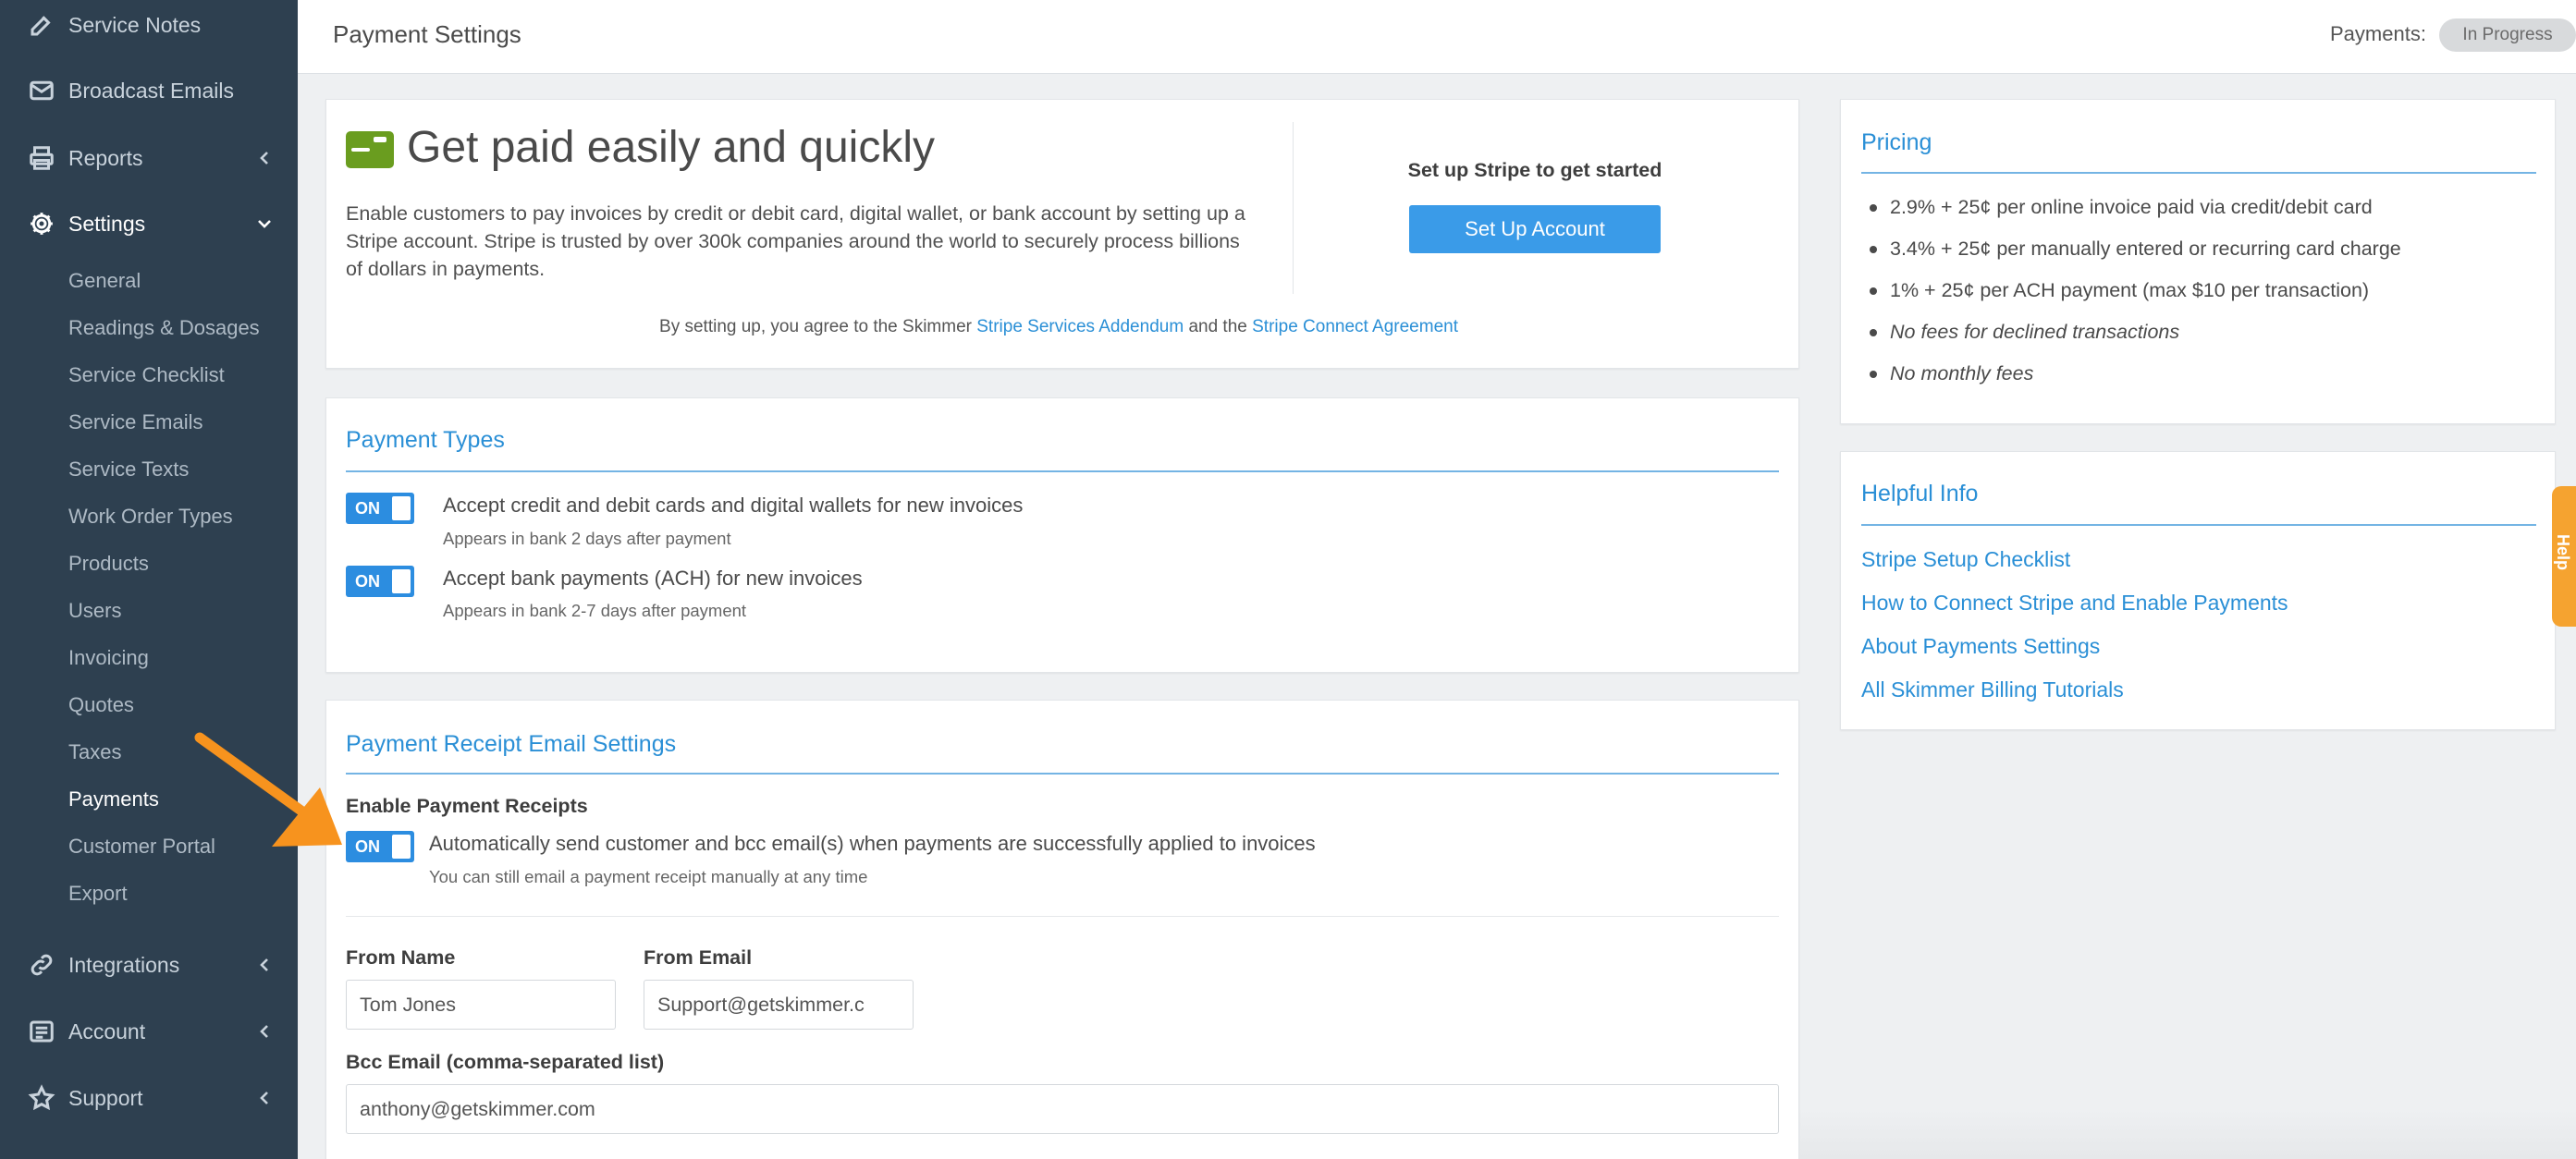 The width and height of the screenshot is (2576, 1159). I want to click on edit-icon, so click(41, 25).